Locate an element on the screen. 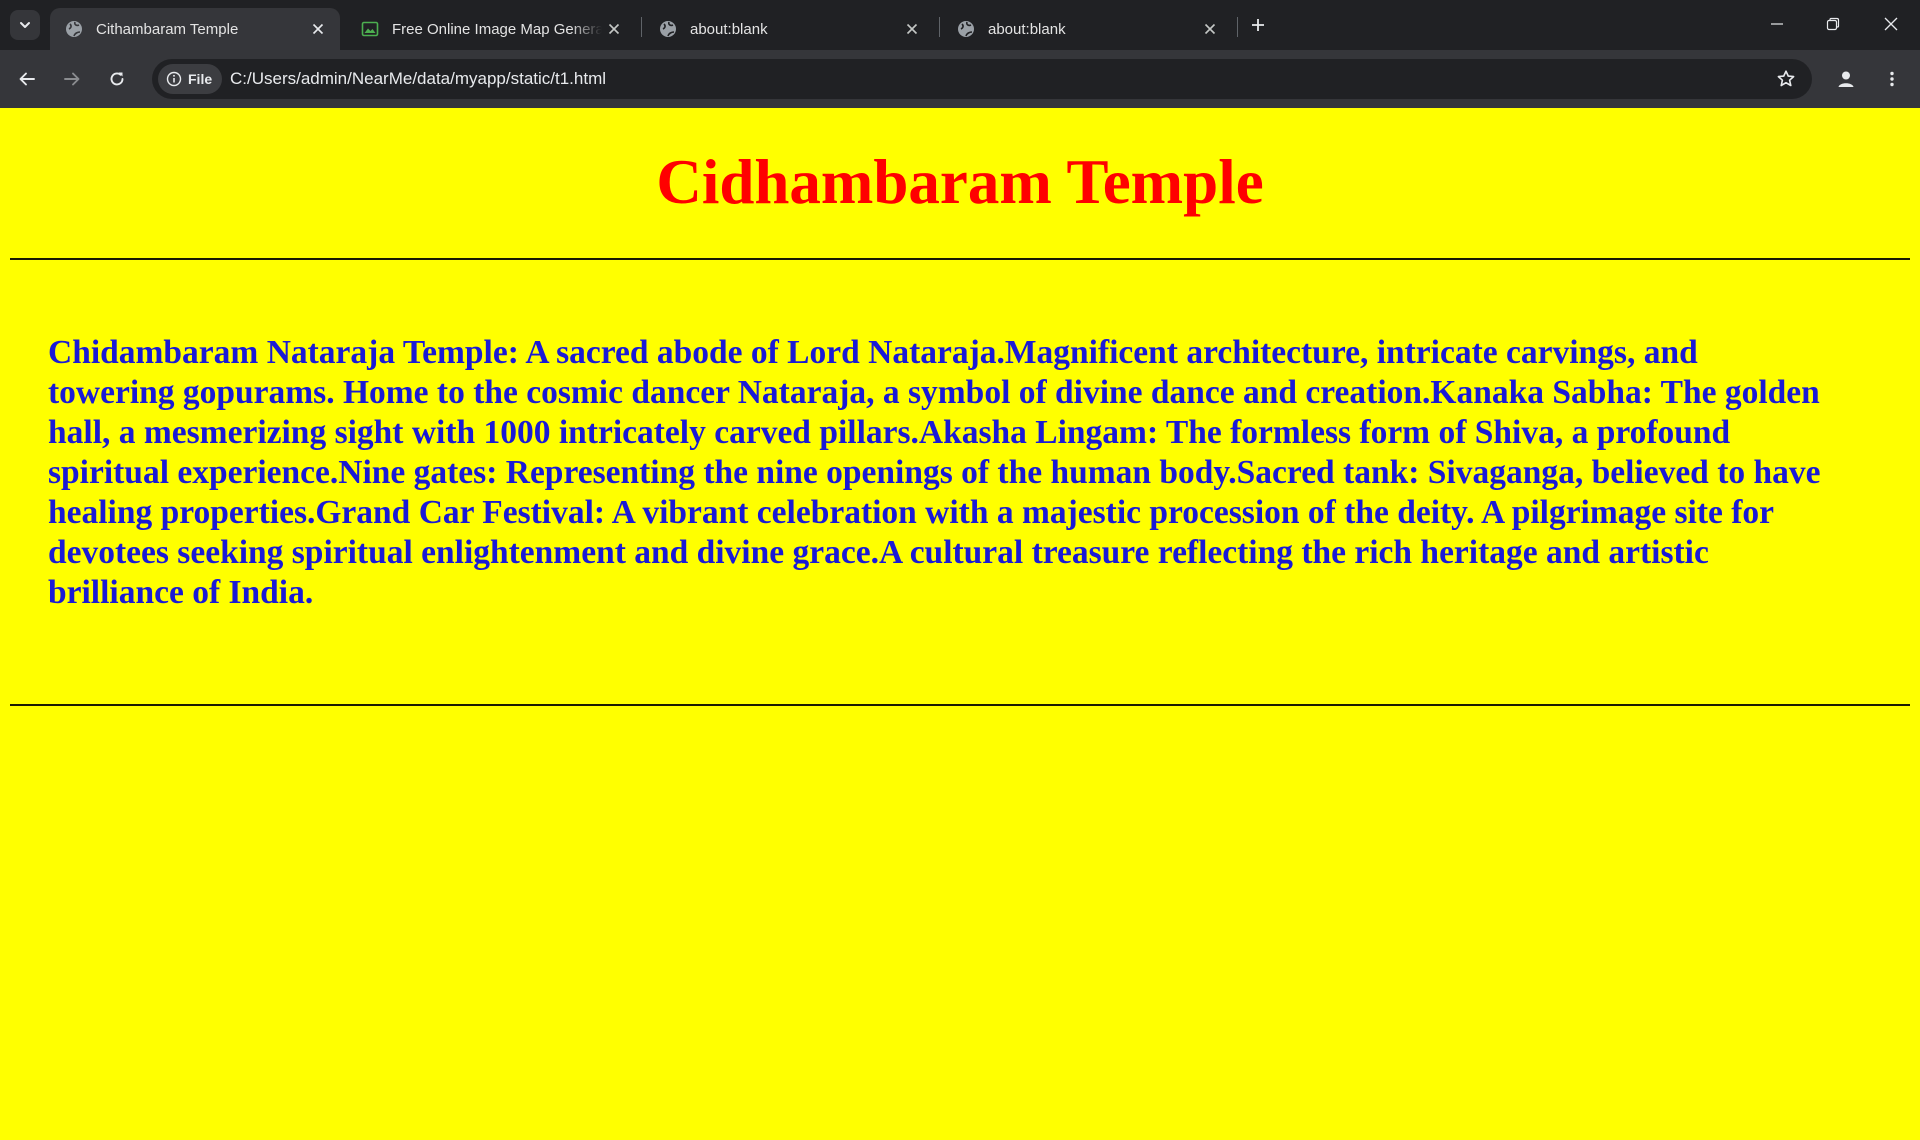  star-icon is located at coordinates (1786, 78).